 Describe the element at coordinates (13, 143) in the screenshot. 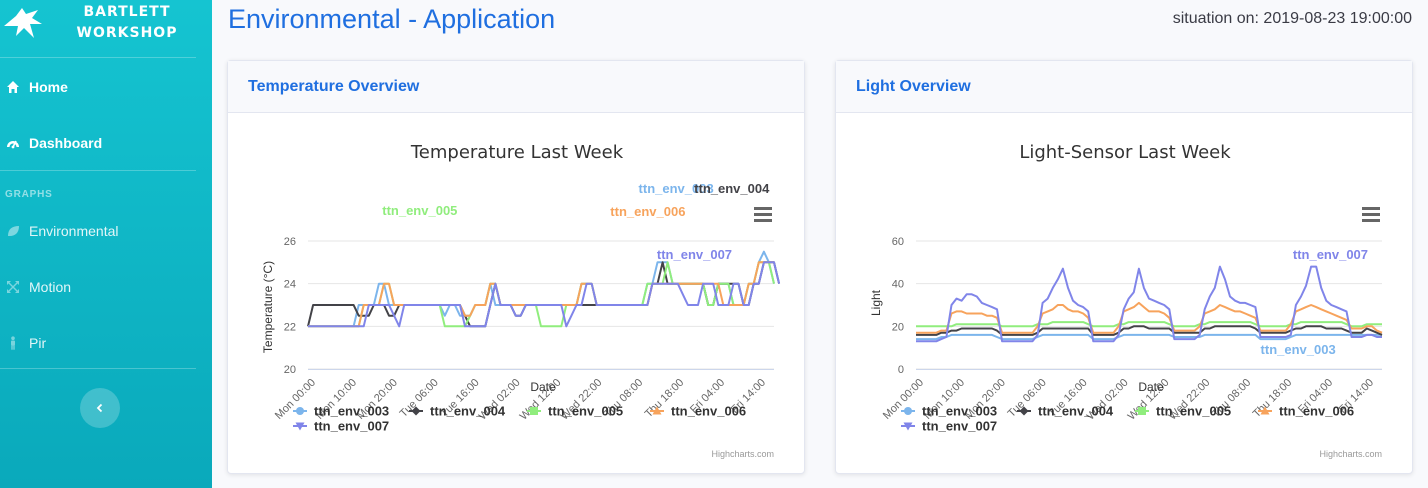

I see `dashboard-icon` at that location.